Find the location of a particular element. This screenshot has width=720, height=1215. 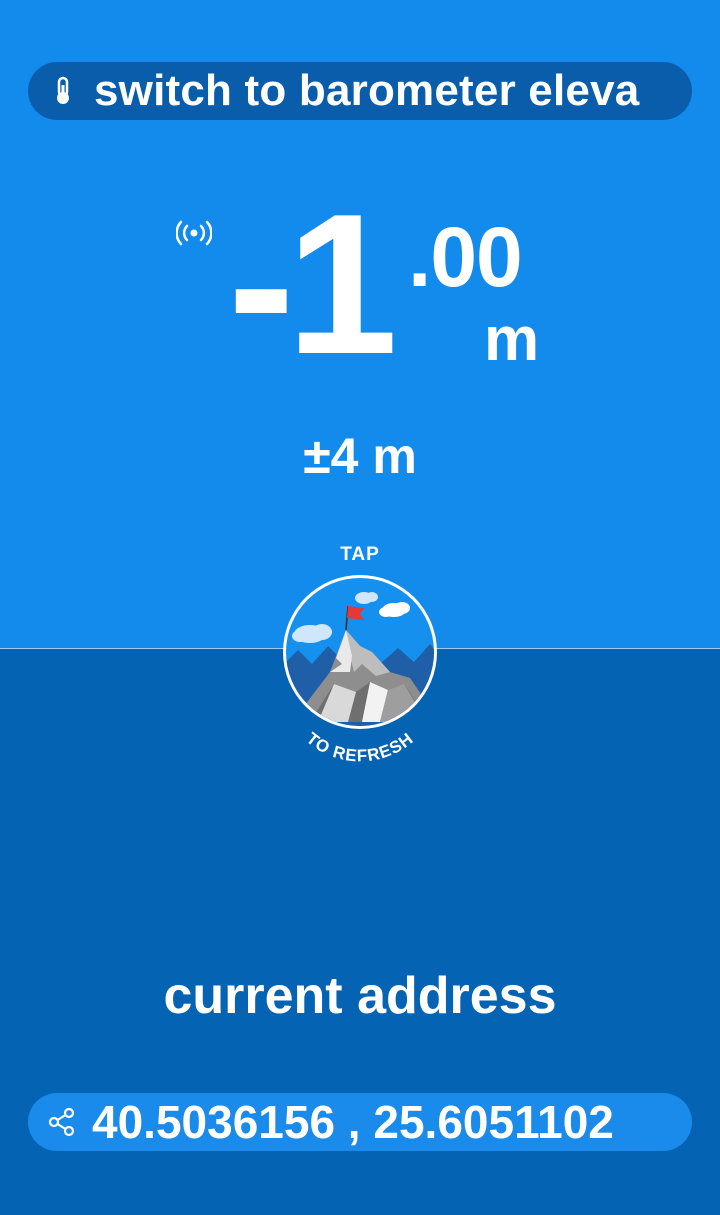

tap-label: TAP is located at coordinates (360, 554).